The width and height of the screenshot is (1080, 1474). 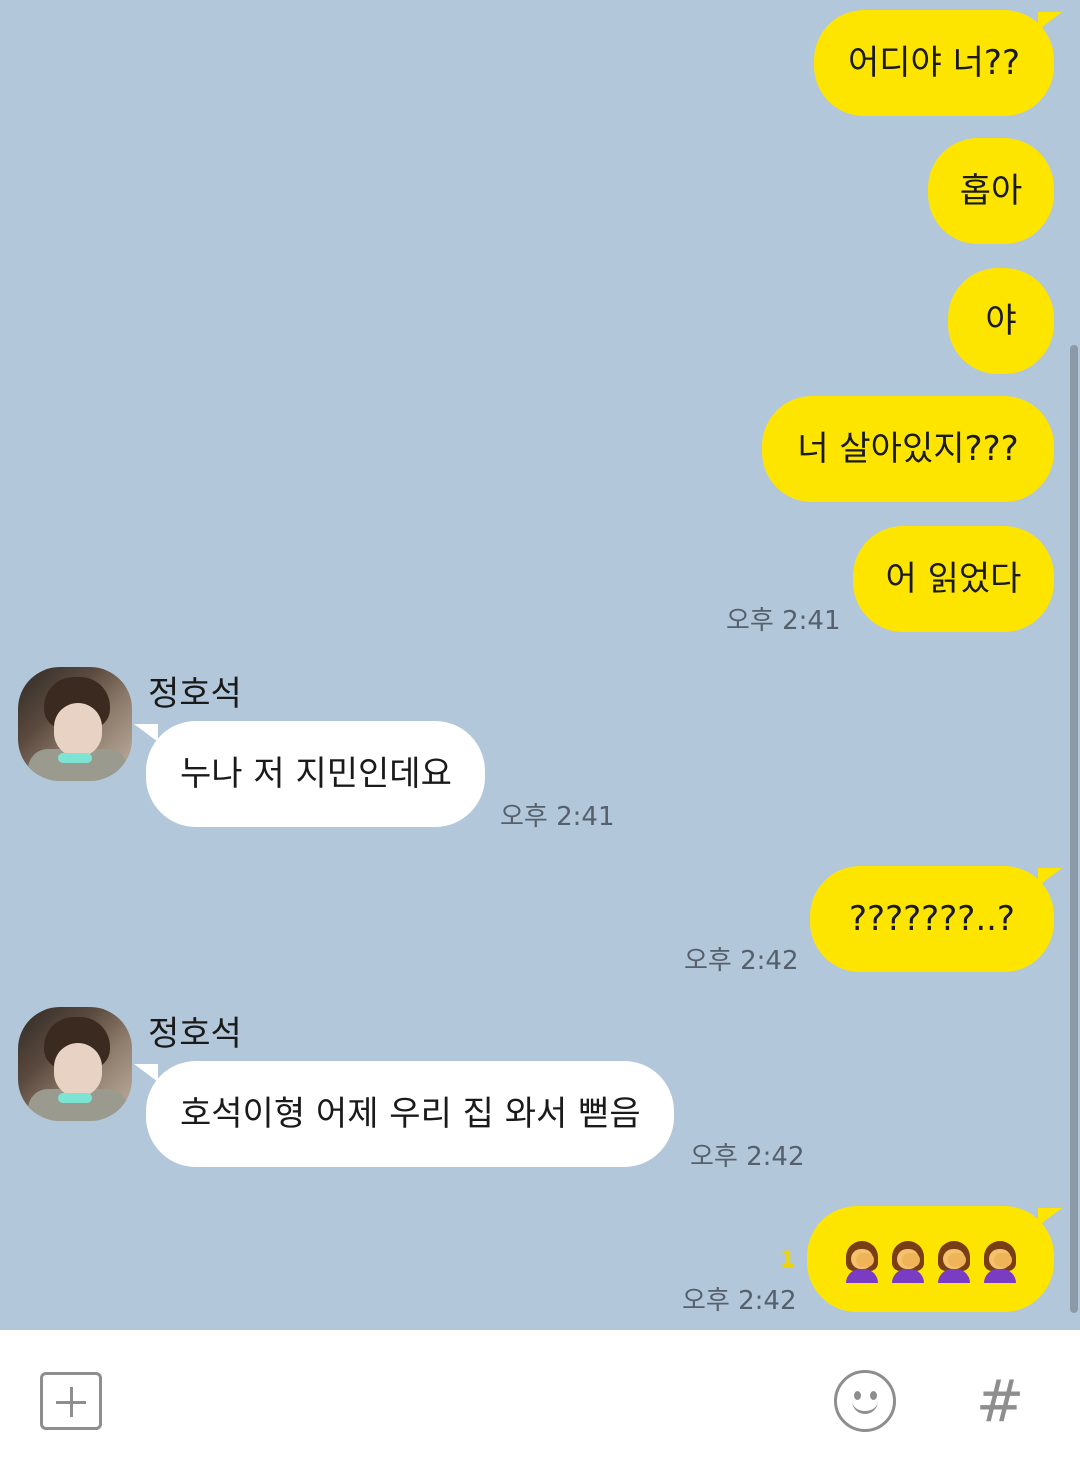 I want to click on my-message-bubble: 어디야 너??, so click(x=934, y=63).